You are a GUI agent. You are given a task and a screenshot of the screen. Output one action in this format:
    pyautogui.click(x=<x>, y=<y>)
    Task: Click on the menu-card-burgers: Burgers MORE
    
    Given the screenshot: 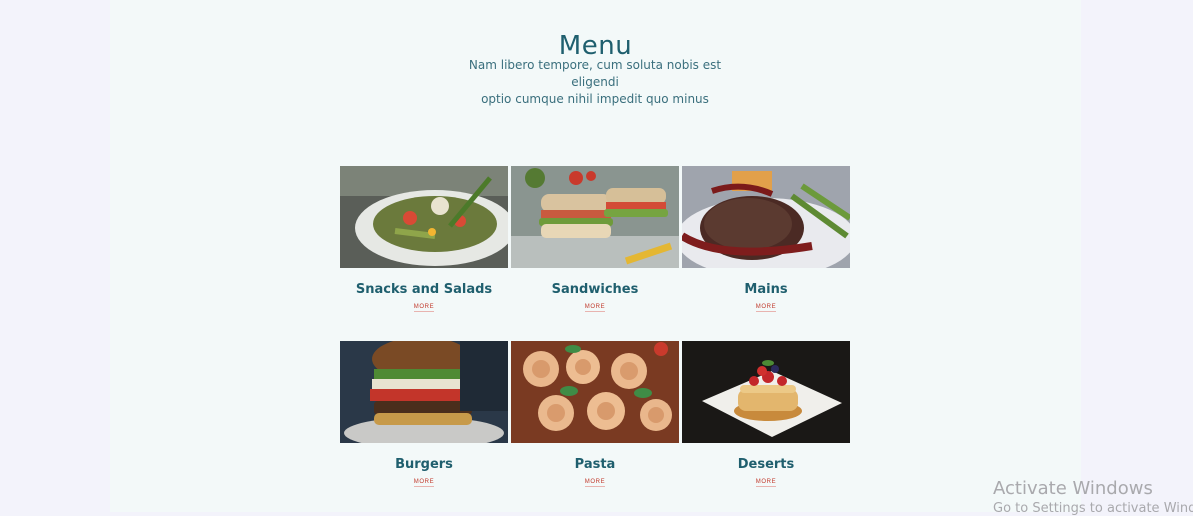 What is the action you would take?
    pyautogui.click(x=424, y=414)
    